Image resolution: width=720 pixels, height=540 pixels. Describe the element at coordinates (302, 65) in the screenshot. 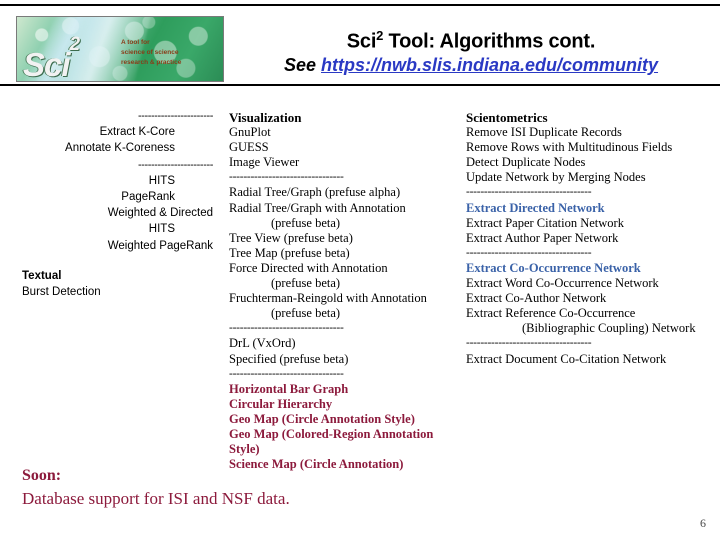

I see `subtitle-see-label: See` at that location.